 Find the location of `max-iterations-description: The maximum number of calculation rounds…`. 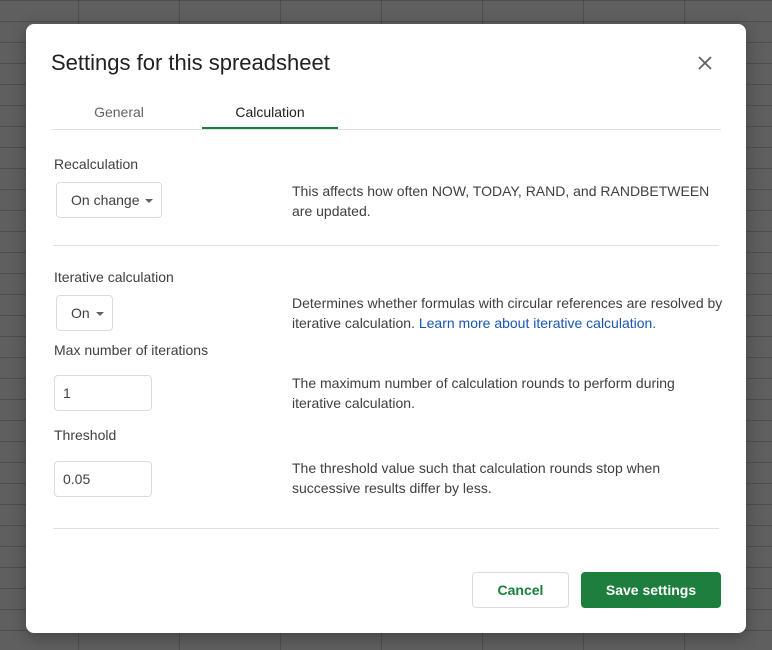

max-iterations-description: The maximum number of calculation rounds… is located at coordinates (483, 393).